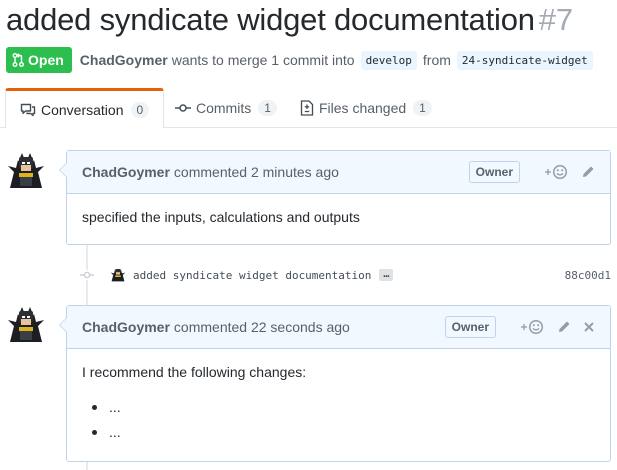 The image size is (617, 470). I want to click on head-branch: 24-syndicate-widget, so click(524, 60).